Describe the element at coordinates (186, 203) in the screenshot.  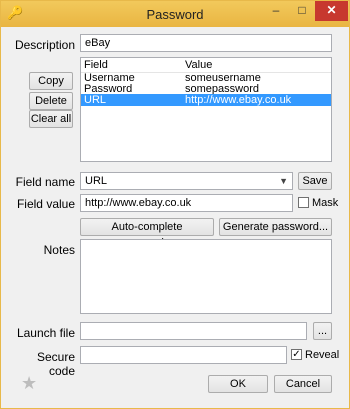
I see `field-value-input: http://www.ebay.co.uk` at that location.